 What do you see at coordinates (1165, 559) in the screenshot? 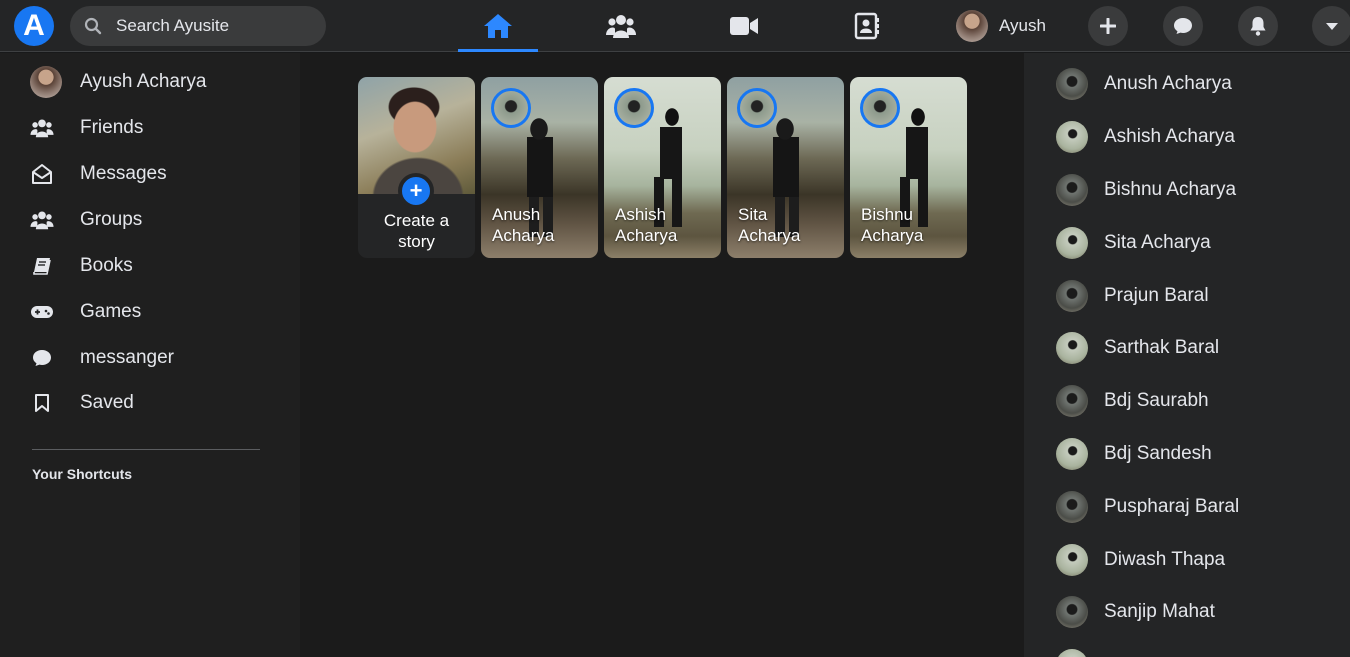
I see `contact-name: Diwash Thapa` at bounding box center [1165, 559].